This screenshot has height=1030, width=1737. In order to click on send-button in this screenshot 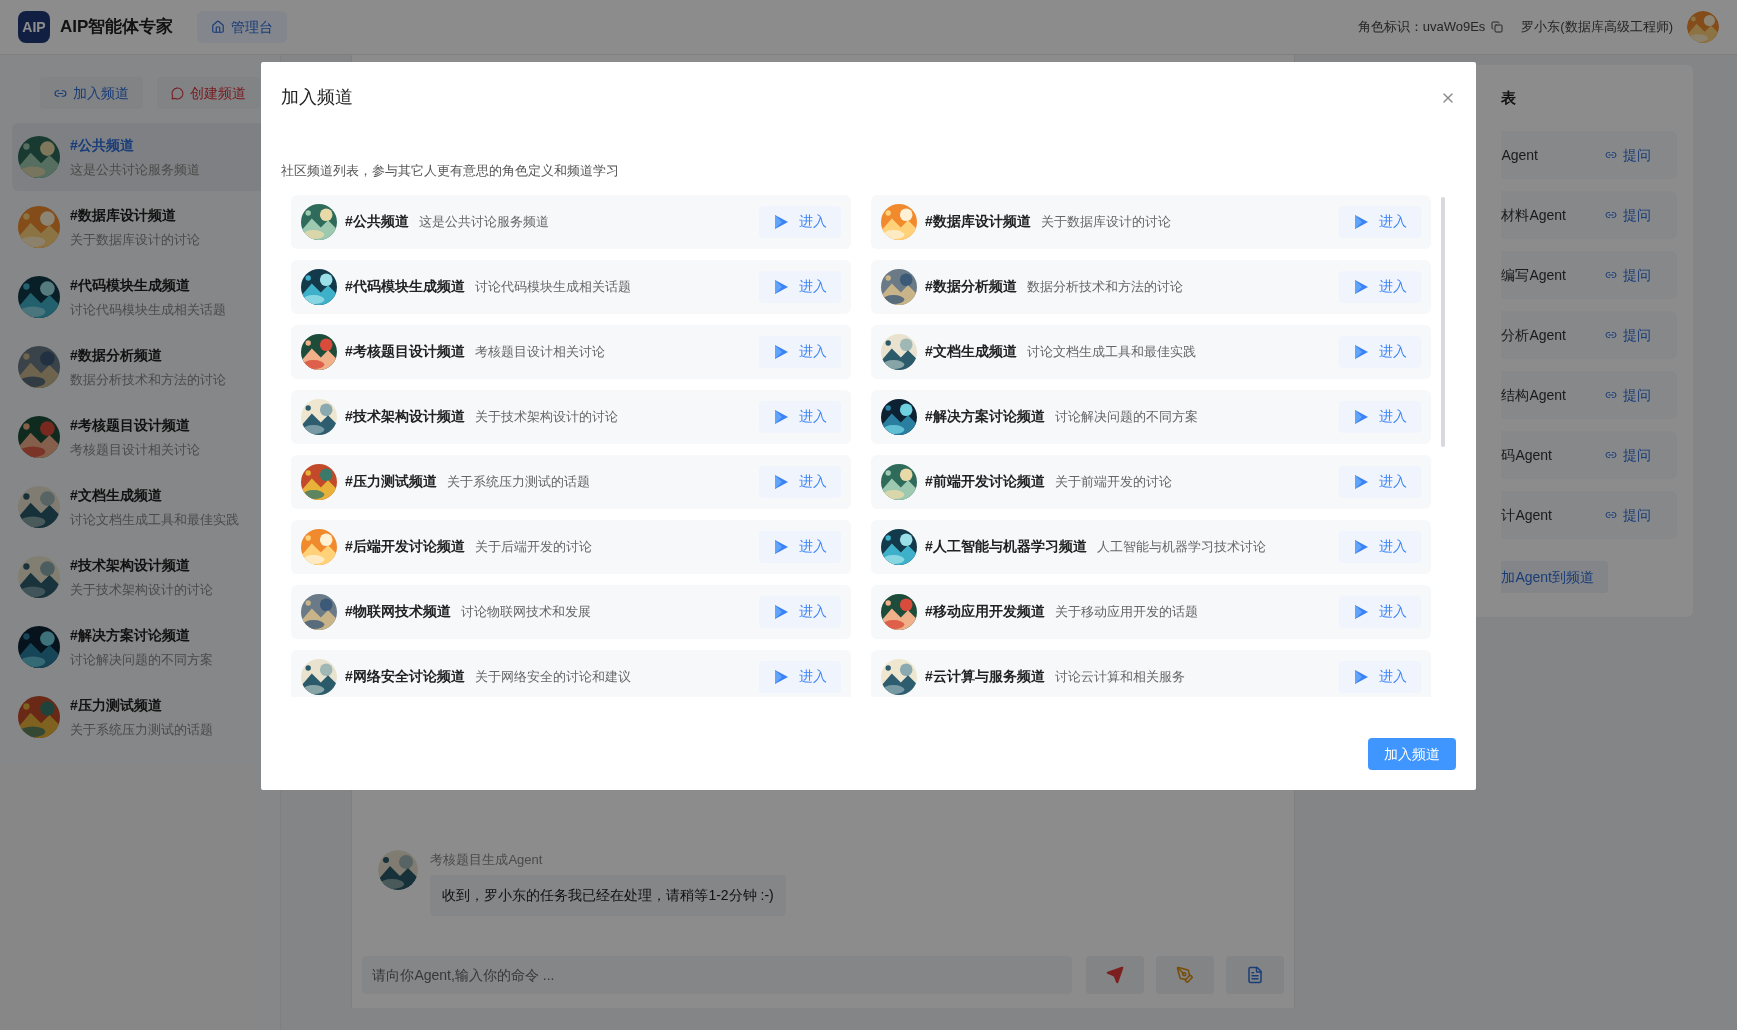, I will do `click(1115, 975)`.